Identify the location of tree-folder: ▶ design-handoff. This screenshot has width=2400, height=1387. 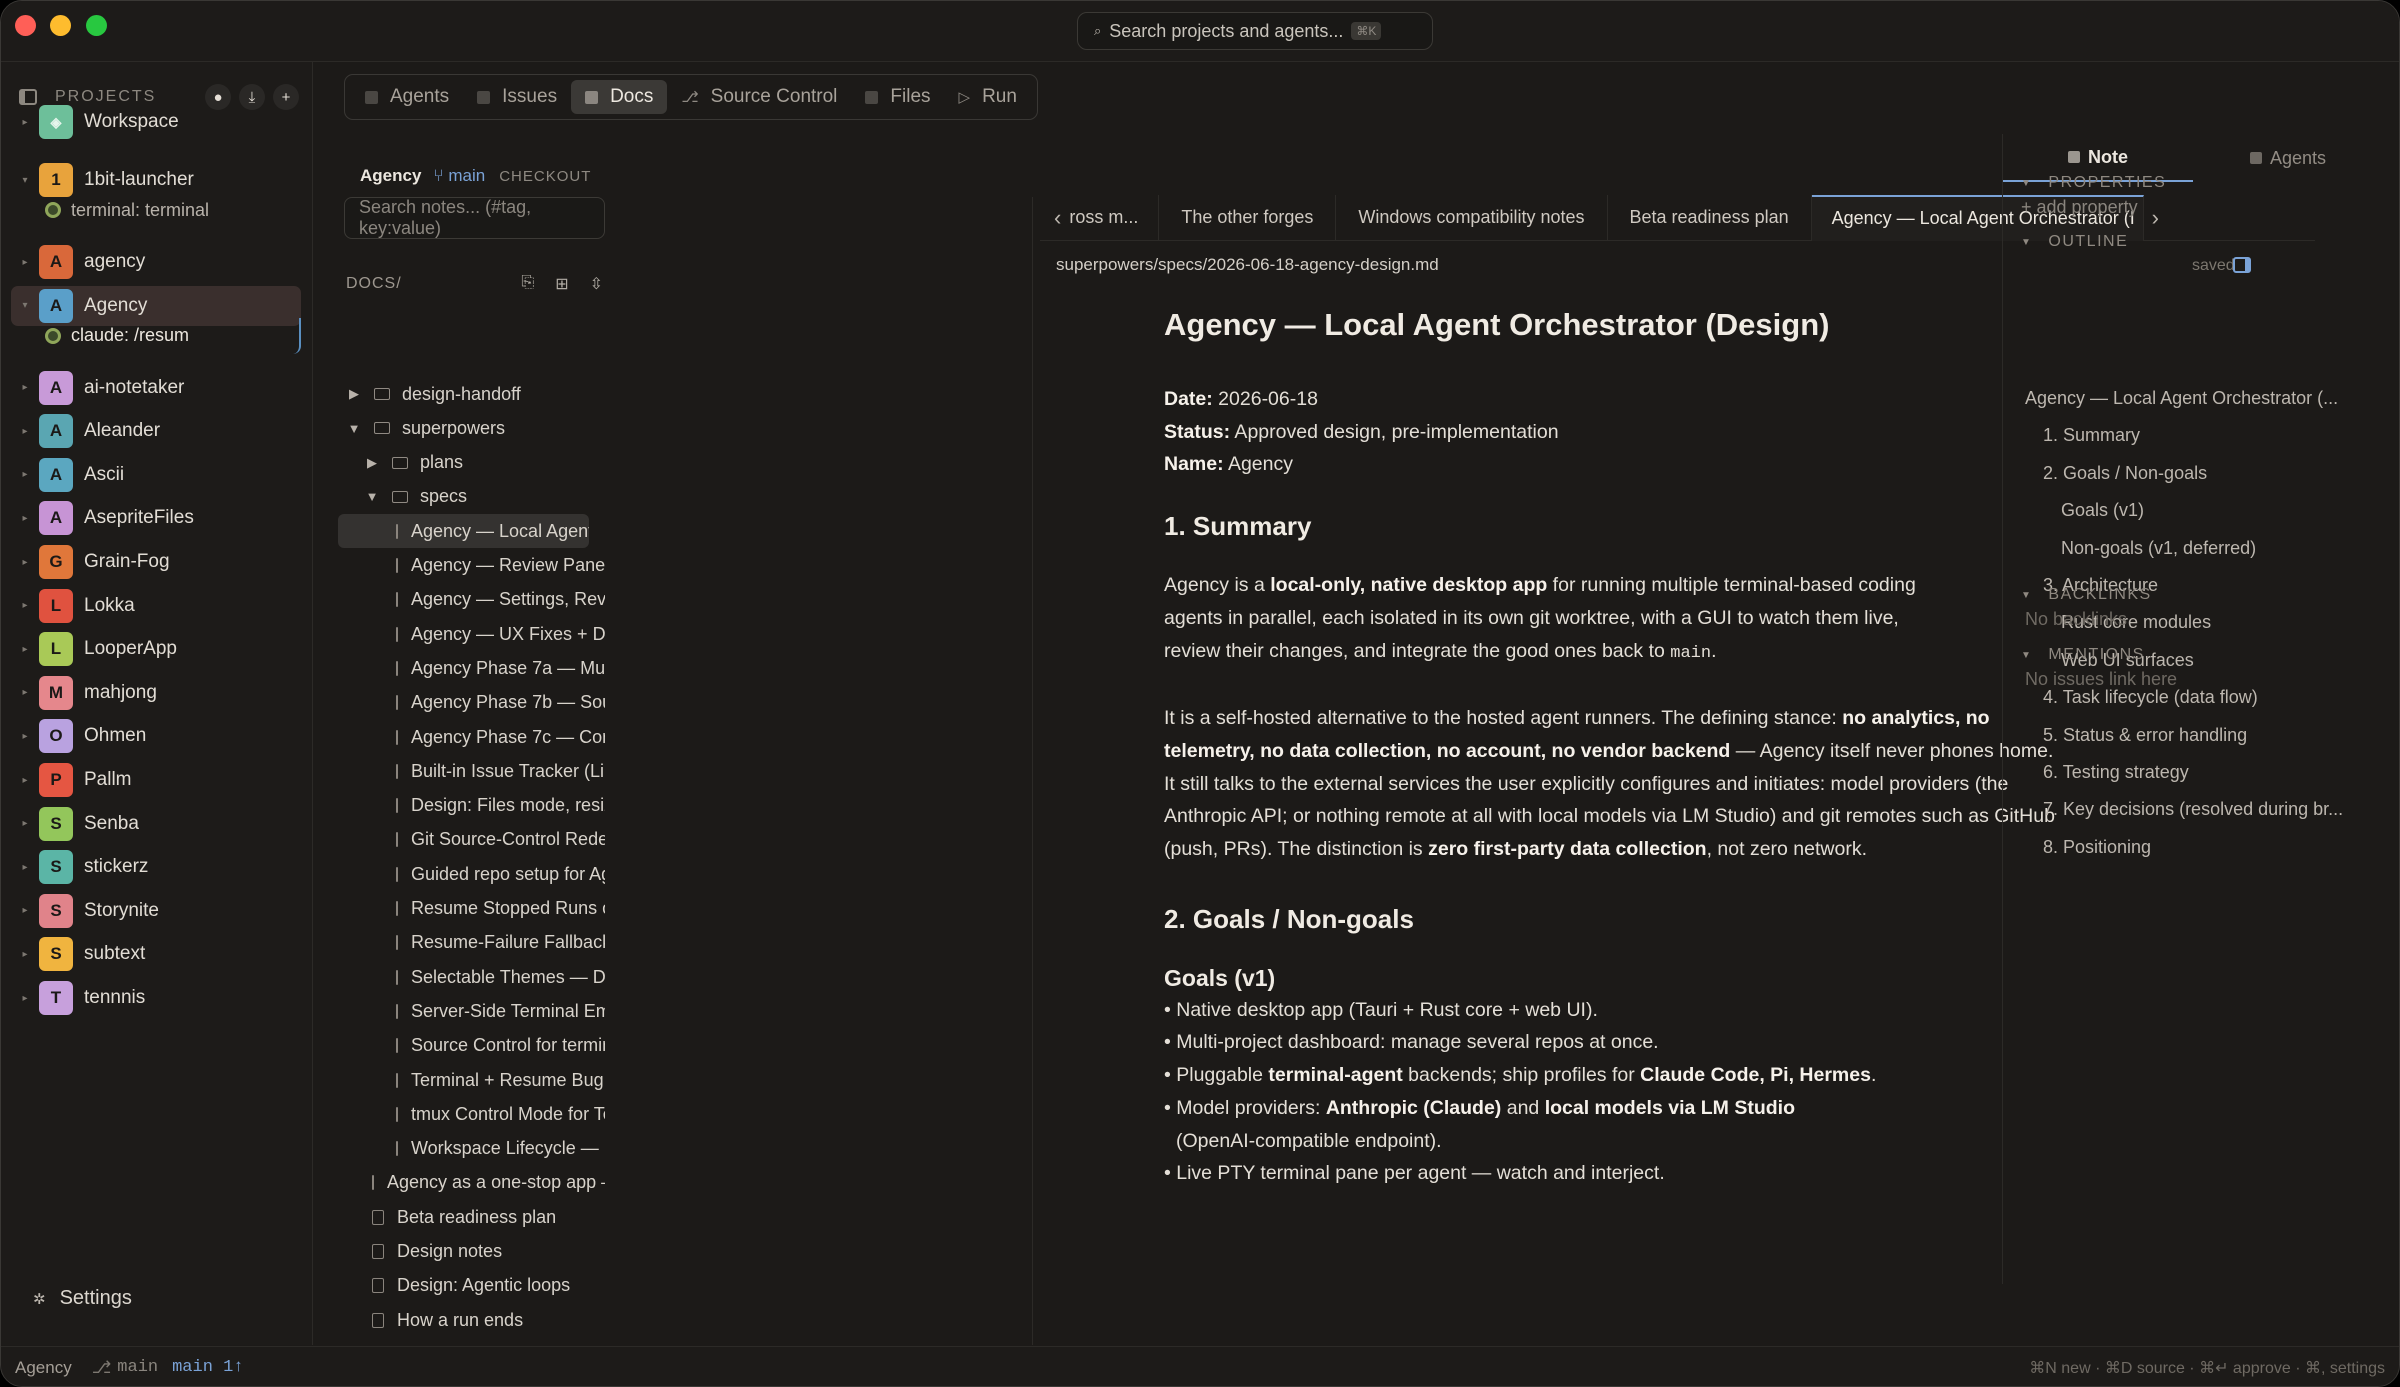
(475, 394).